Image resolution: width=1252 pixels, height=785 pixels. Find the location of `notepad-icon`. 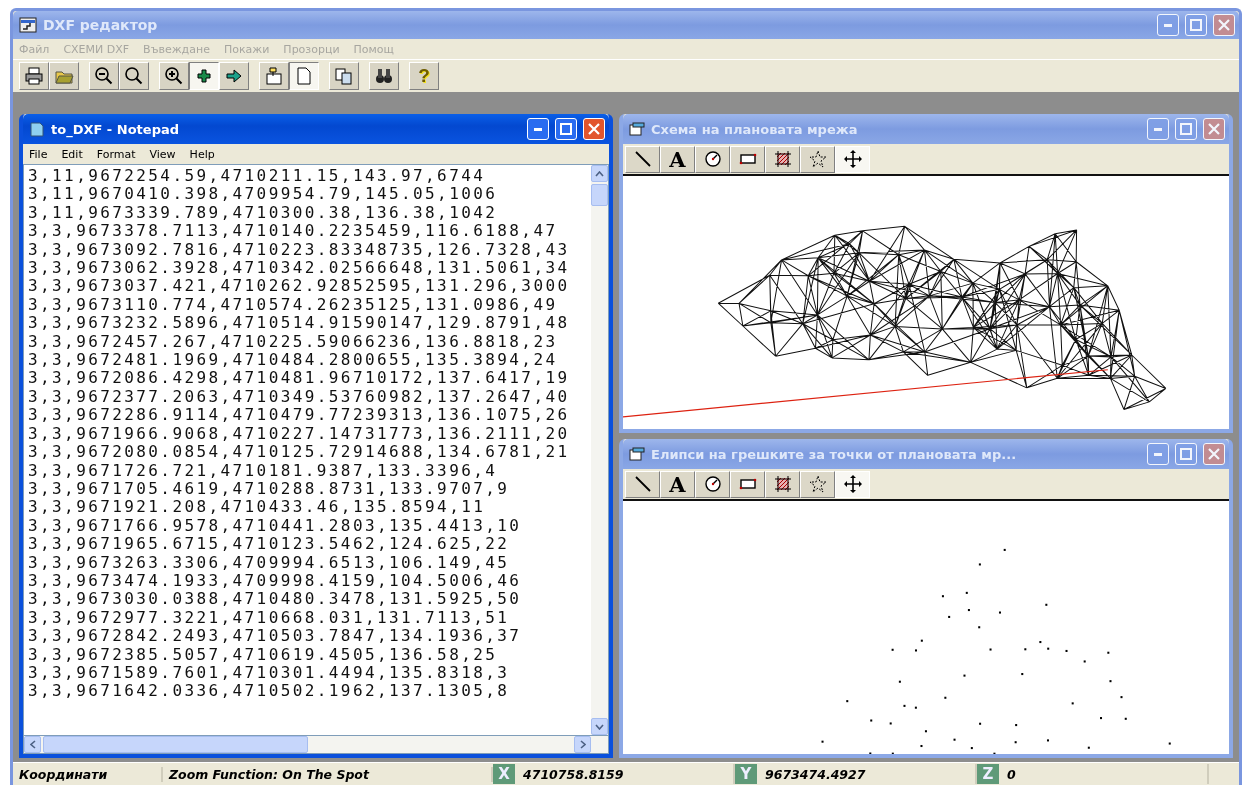

notepad-icon is located at coordinates (37, 129).